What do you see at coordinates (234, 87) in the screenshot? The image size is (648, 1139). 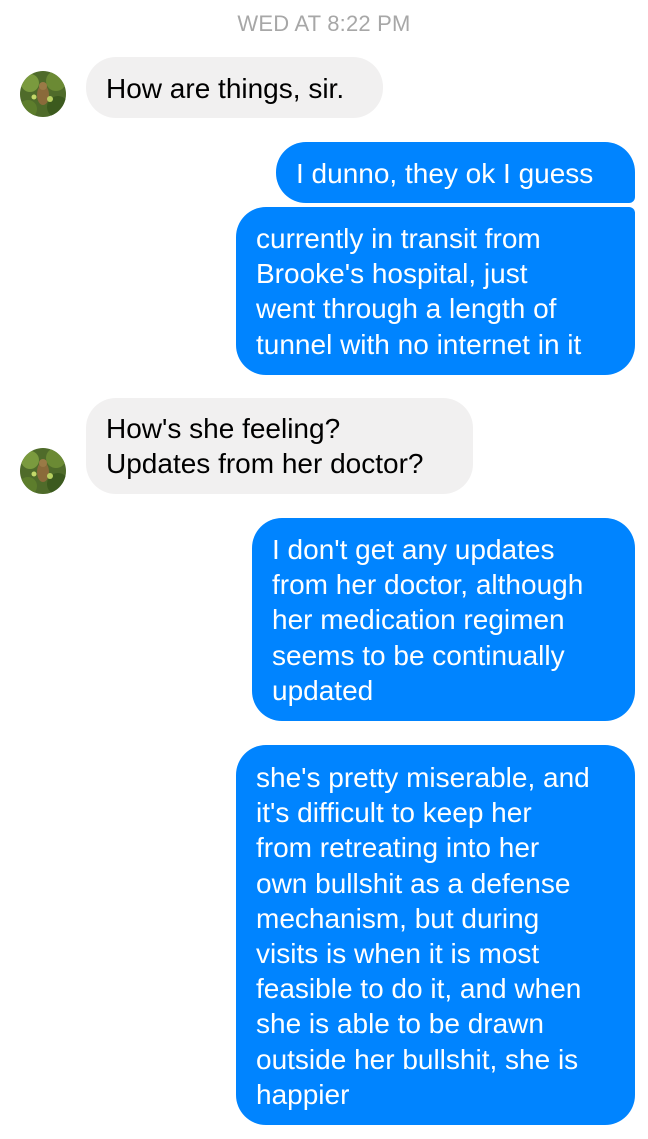 I see `message-bubble-incoming: How are things, sir.` at bounding box center [234, 87].